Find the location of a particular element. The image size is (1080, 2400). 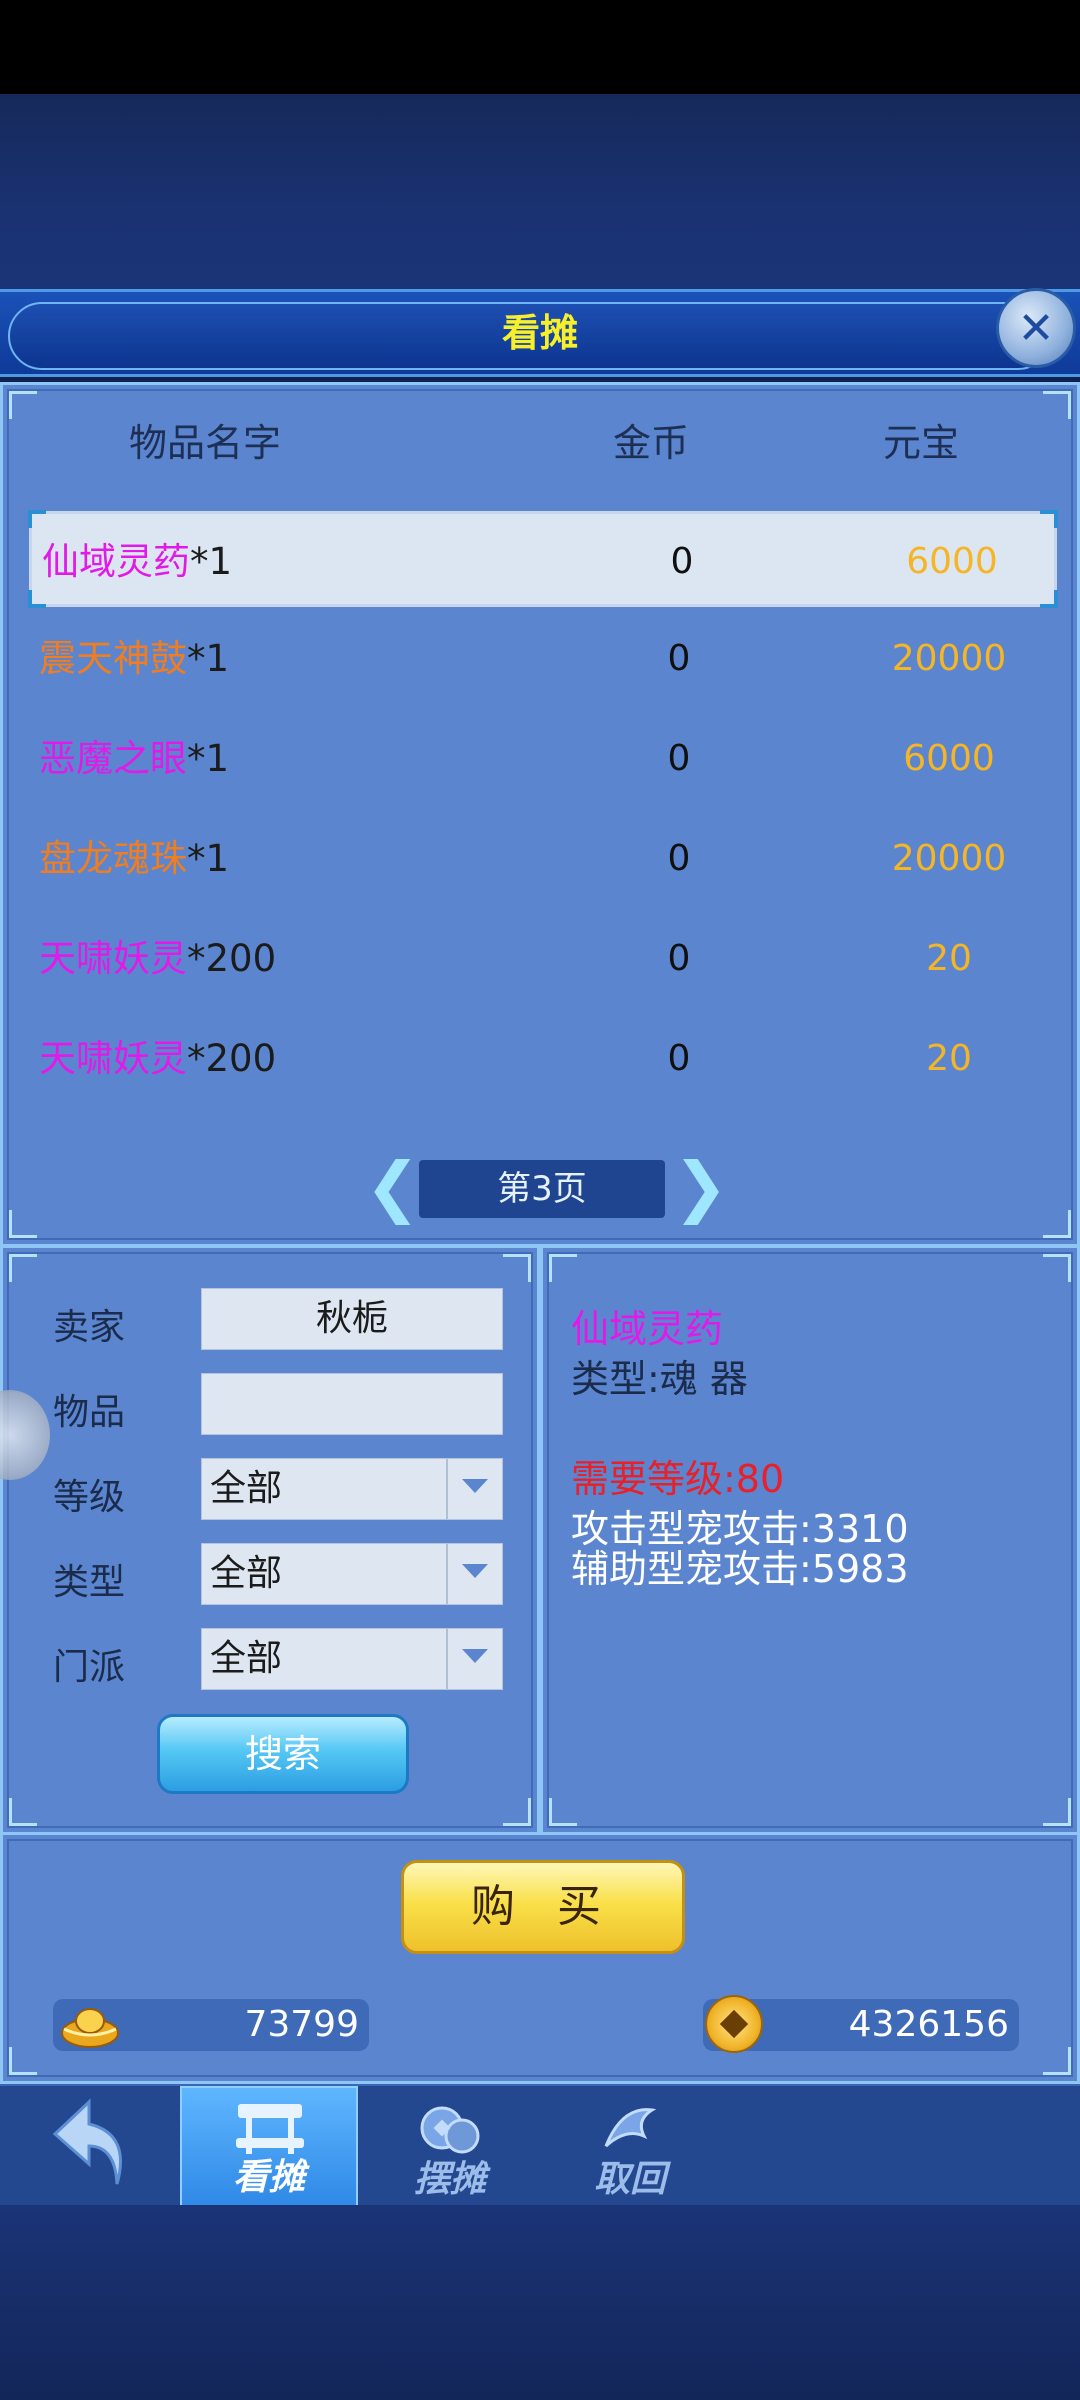

item-name: 仙域灵药 is located at coordinates (116, 561).